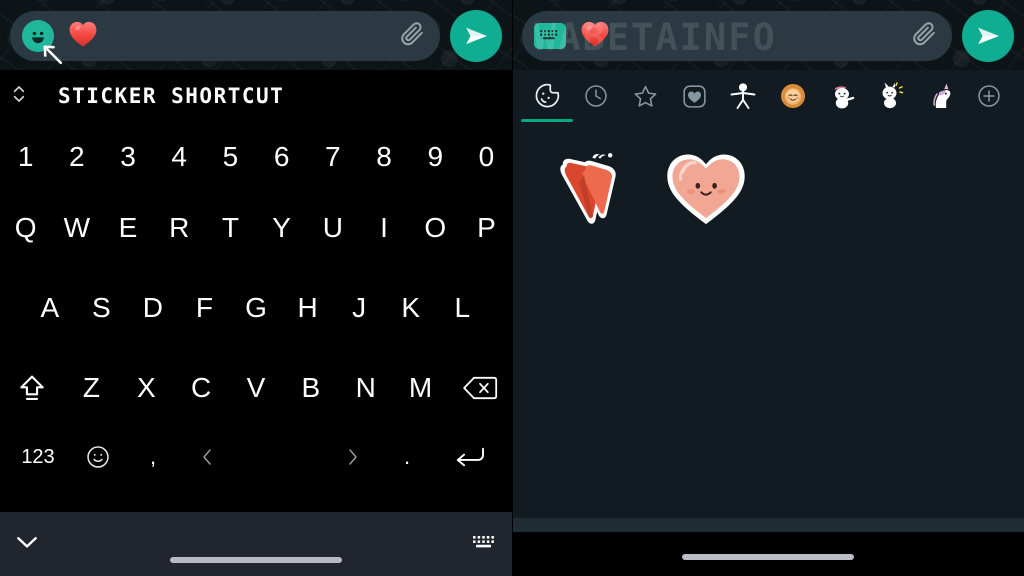 The width and height of the screenshot is (1024, 576). I want to click on attach-paperclip-button, so click(412, 36).